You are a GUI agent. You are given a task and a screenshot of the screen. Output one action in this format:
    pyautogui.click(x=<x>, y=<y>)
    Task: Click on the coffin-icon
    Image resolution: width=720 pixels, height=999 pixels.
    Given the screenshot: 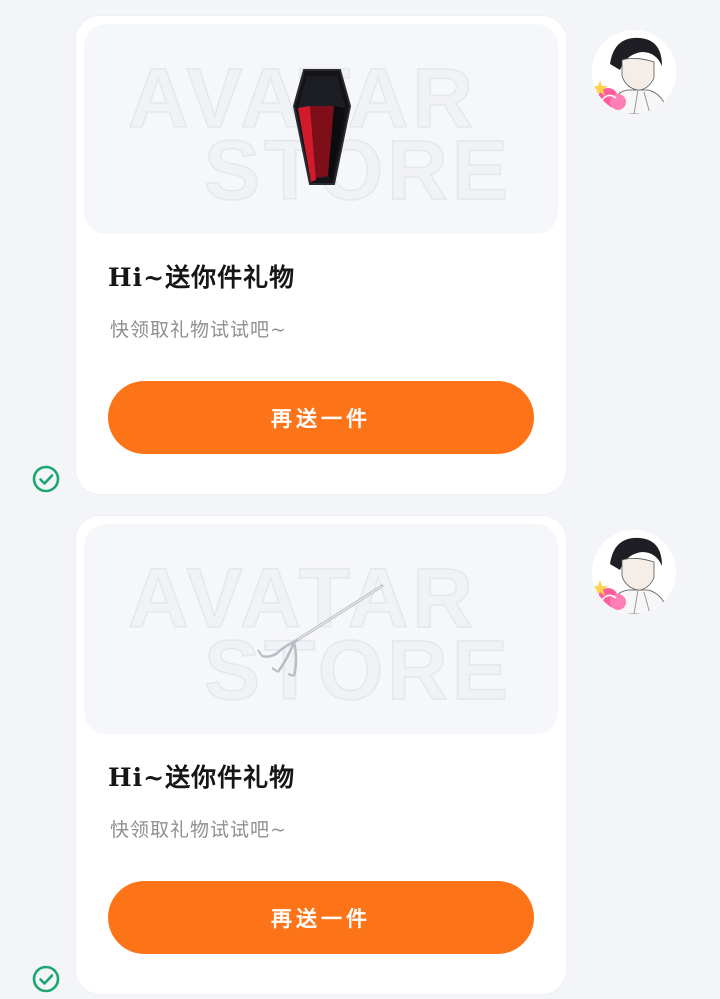 What is the action you would take?
    pyautogui.click(x=322, y=127)
    